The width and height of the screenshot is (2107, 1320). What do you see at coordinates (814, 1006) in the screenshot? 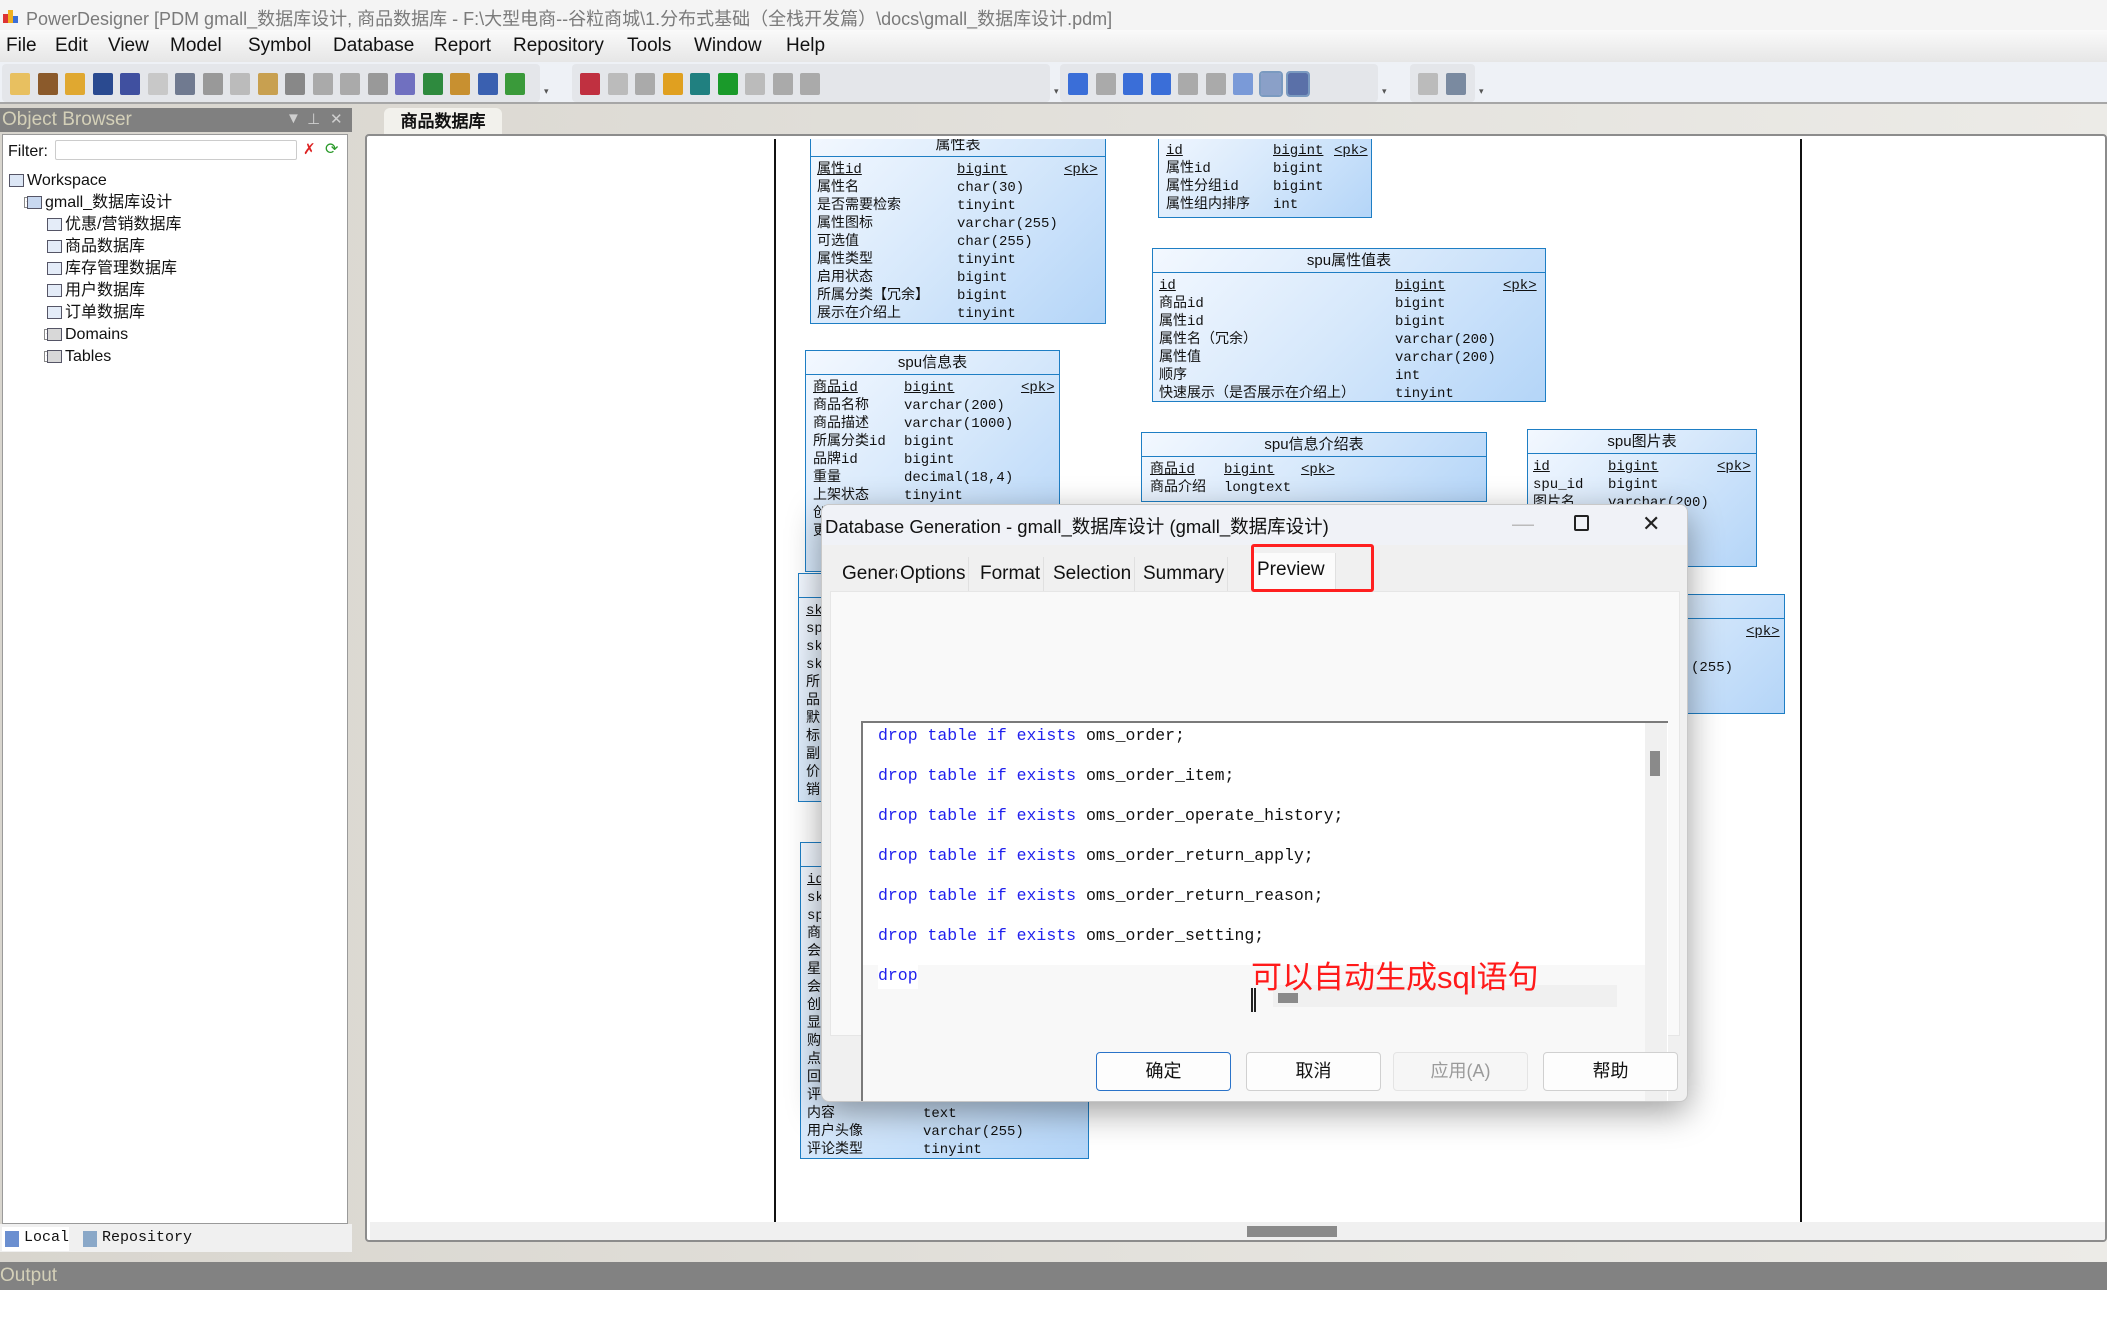
I see `column-name: 创` at bounding box center [814, 1006].